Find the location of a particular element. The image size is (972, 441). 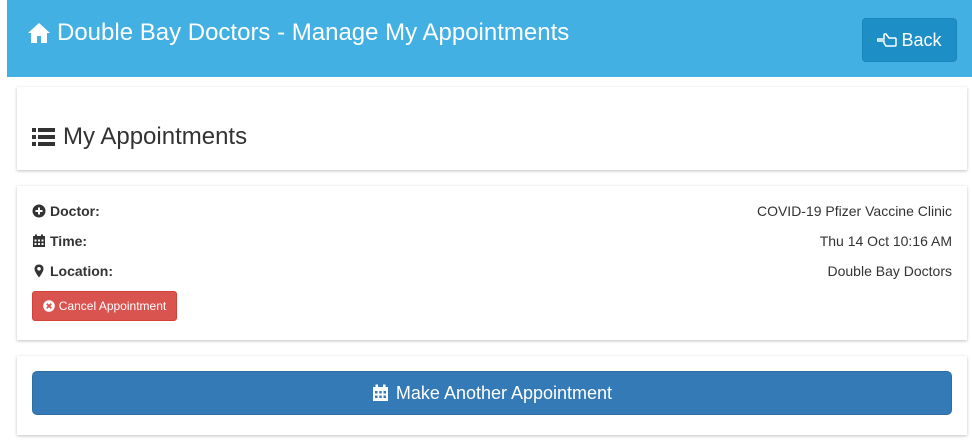

back-button: Back is located at coordinates (909, 40).